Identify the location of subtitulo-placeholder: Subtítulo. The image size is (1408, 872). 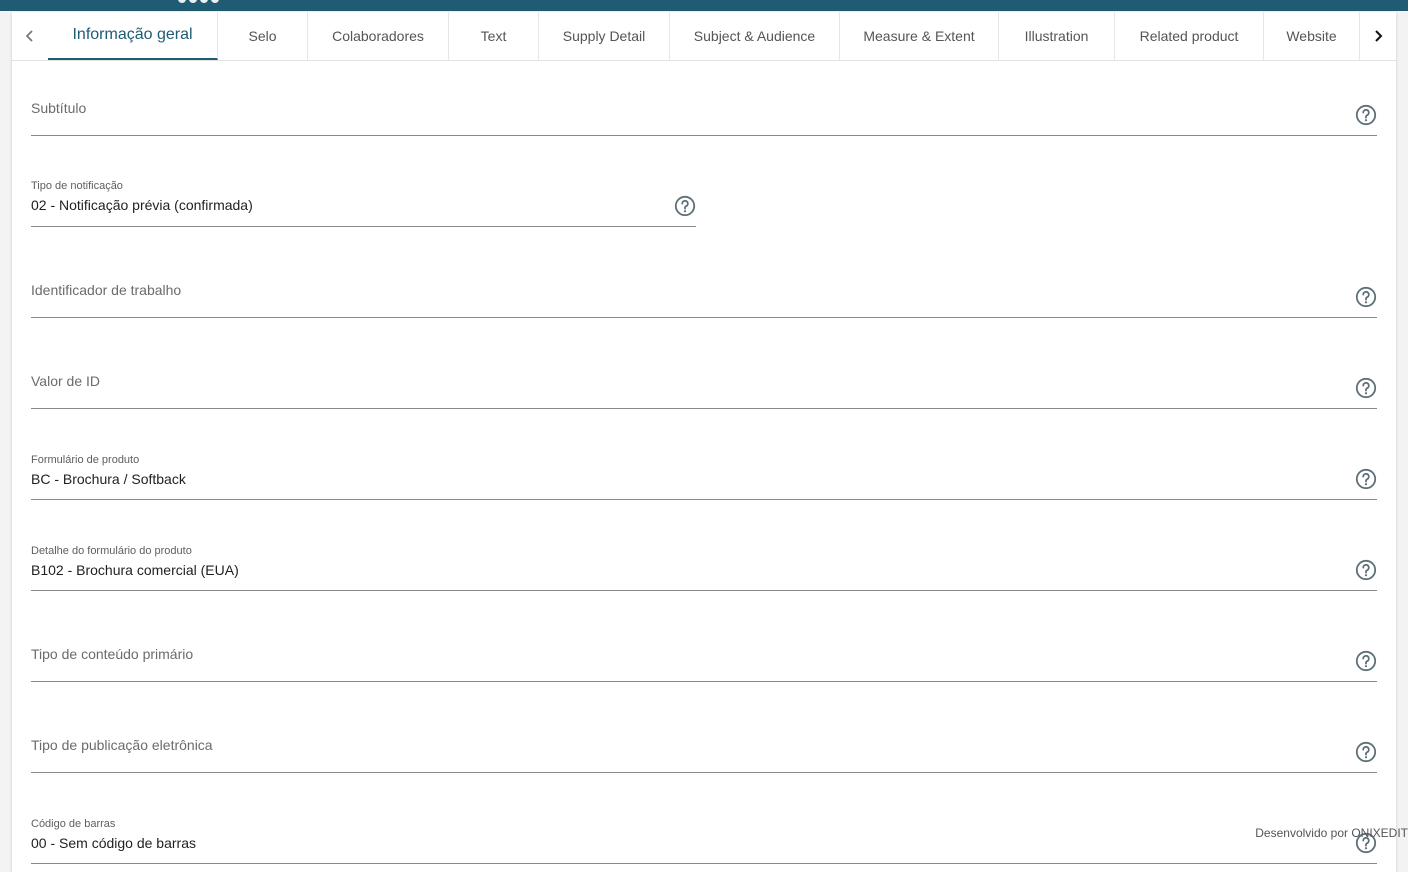
(59, 108).